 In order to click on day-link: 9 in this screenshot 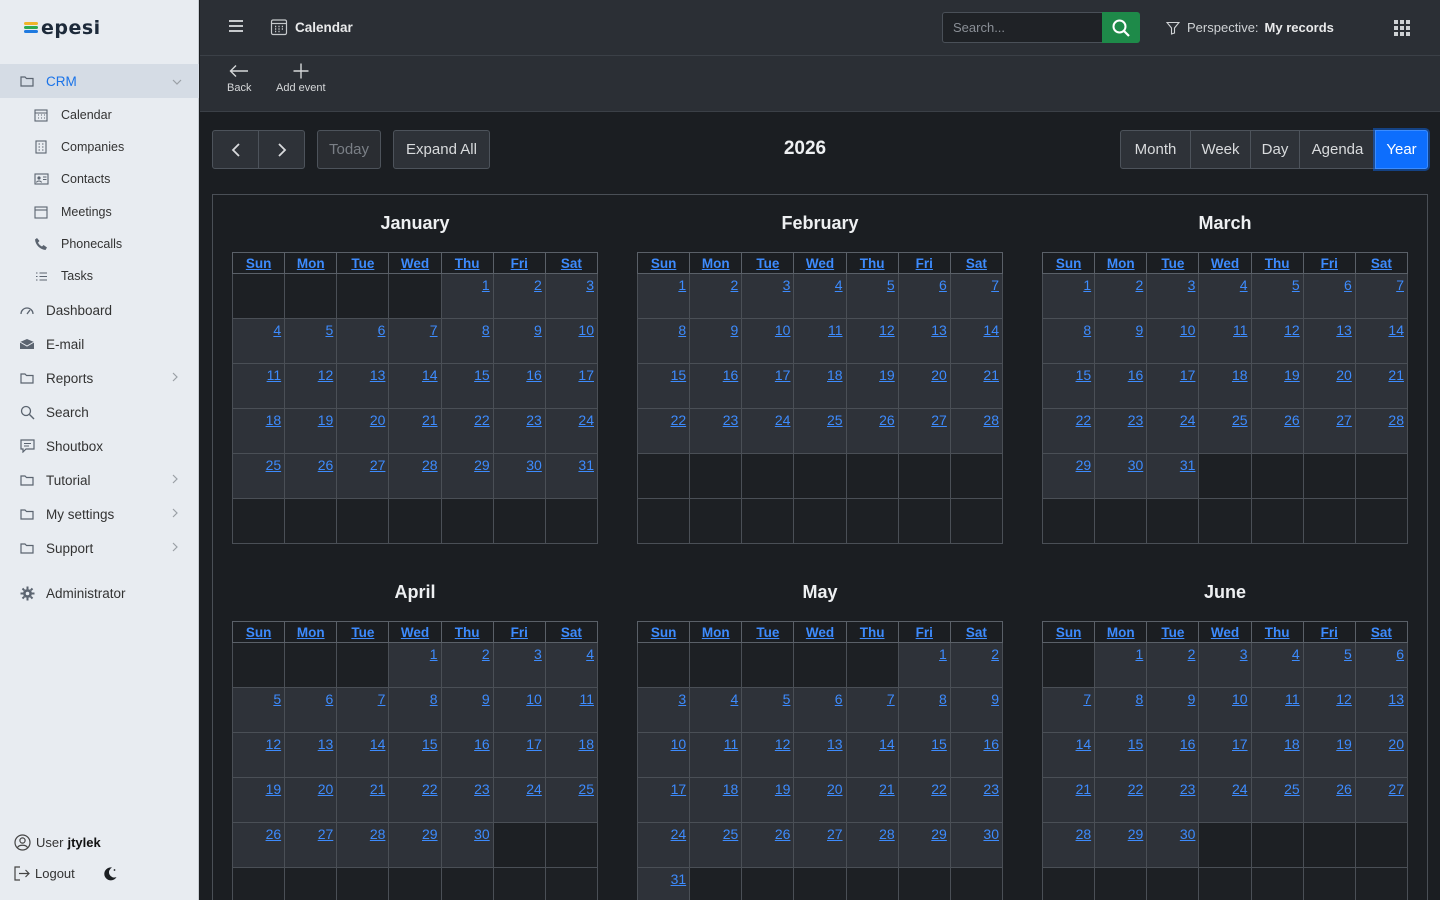, I will do `click(995, 699)`.